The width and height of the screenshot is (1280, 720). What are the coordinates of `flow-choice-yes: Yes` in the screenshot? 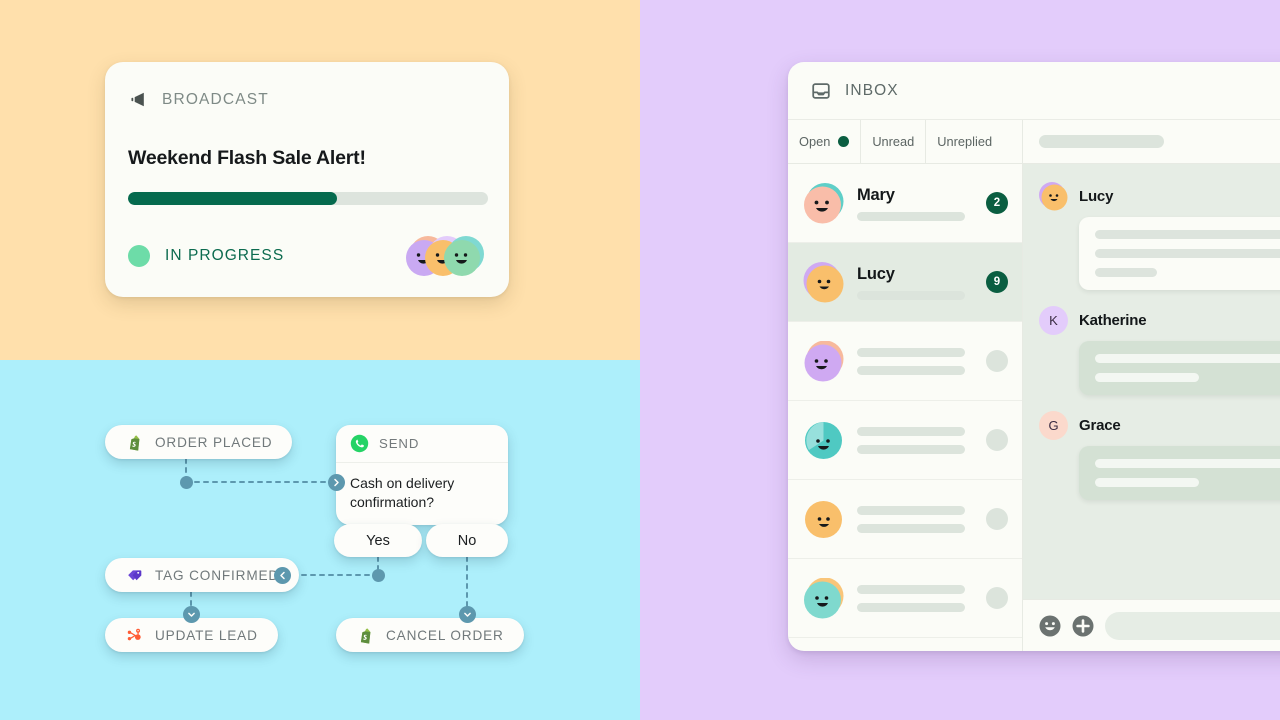 It's located at (378, 540).